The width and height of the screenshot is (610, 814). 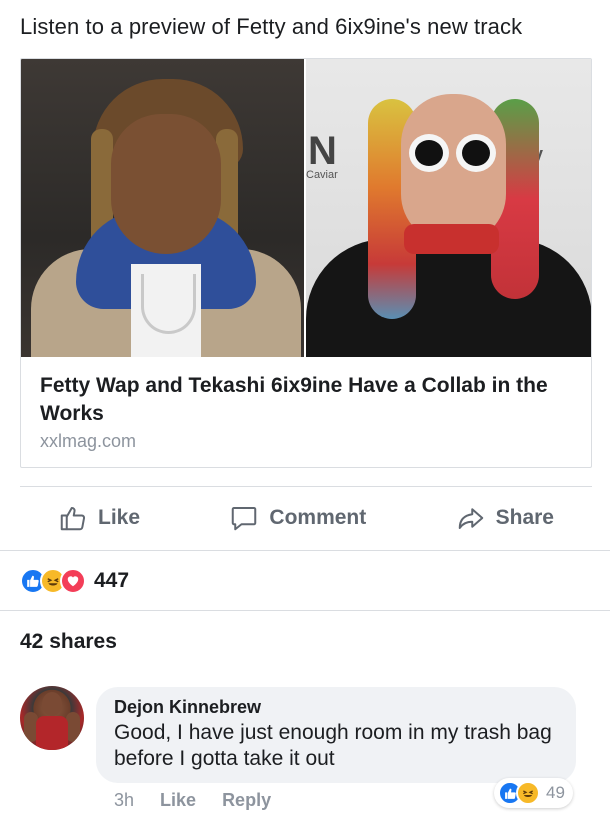 I want to click on comment-like-button: Like, so click(x=178, y=800).